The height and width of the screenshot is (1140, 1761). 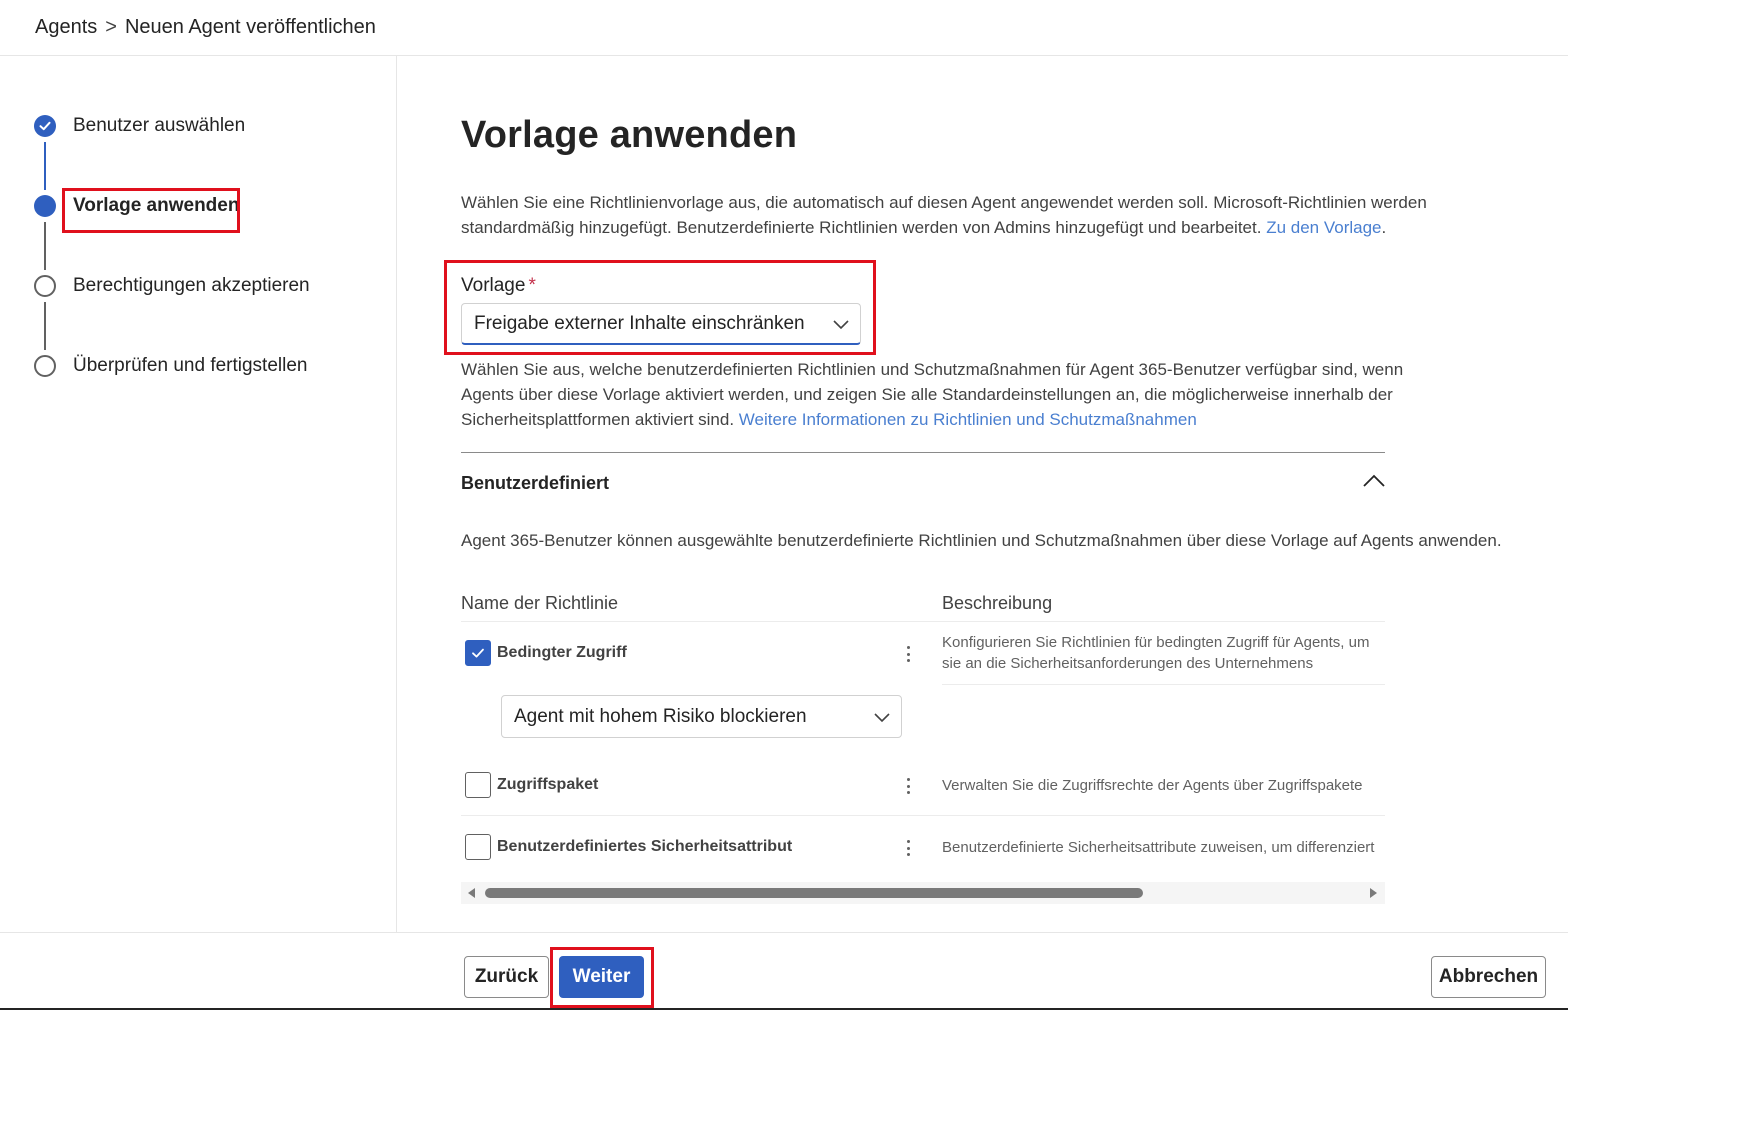 What do you see at coordinates (997, 603) in the screenshot?
I see `column-header-description: Beschreibung` at bounding box center [997, 603].